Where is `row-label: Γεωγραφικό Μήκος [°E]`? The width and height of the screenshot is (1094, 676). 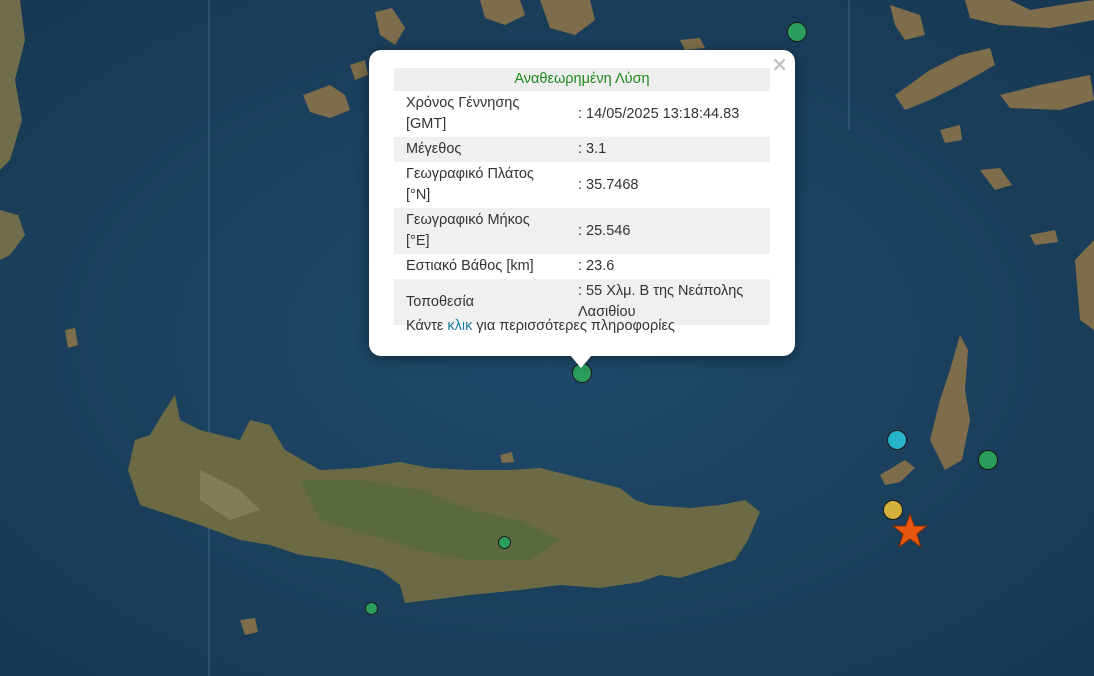 row-label: Γεωγραφικό Μήκος [°E] is located at coordinates (480, 231).